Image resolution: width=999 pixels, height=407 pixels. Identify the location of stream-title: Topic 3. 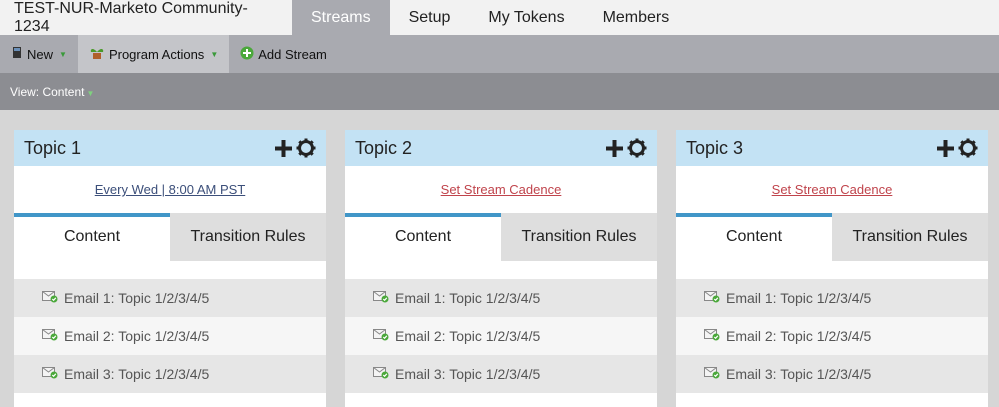
(715, 147).